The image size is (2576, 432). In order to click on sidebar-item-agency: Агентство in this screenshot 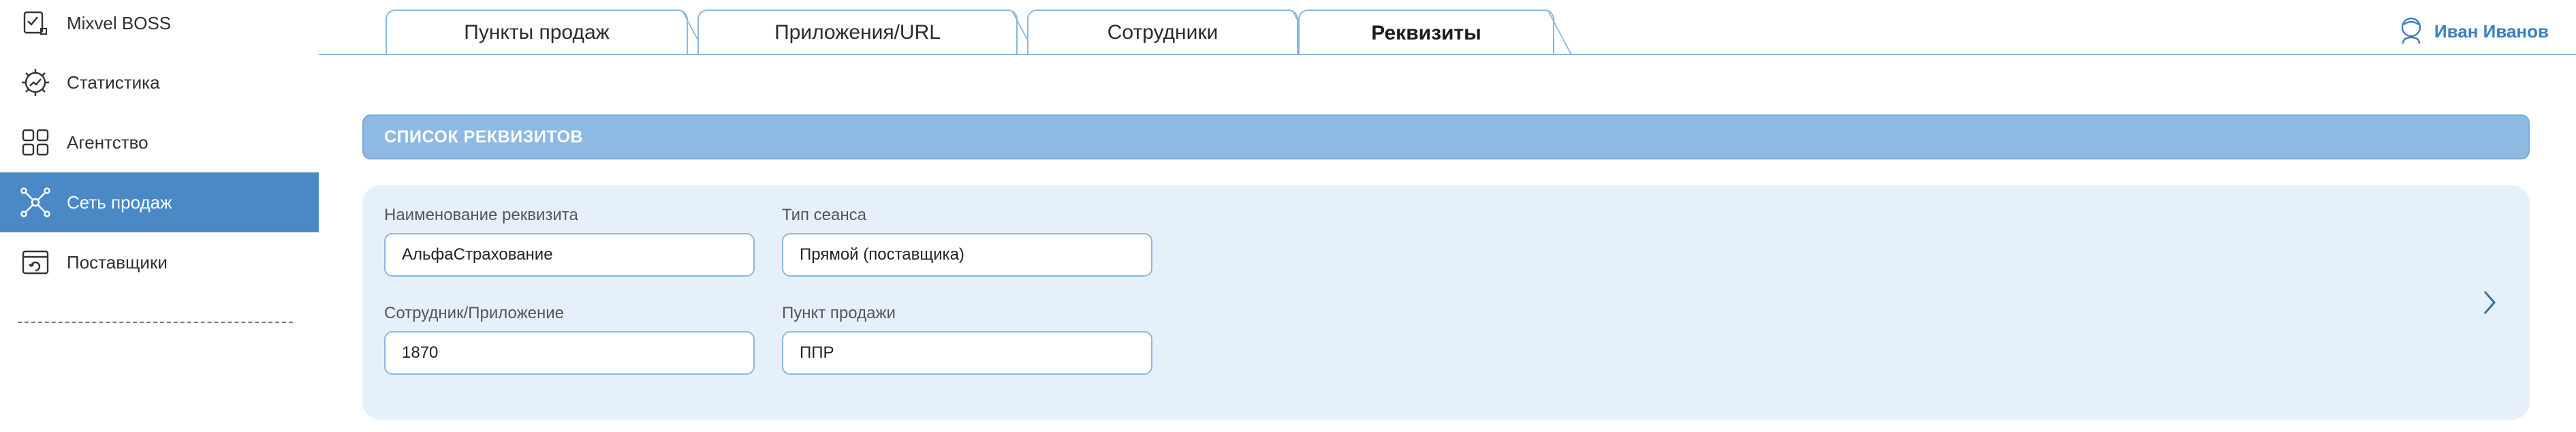, I will do `click(159, 142)`.